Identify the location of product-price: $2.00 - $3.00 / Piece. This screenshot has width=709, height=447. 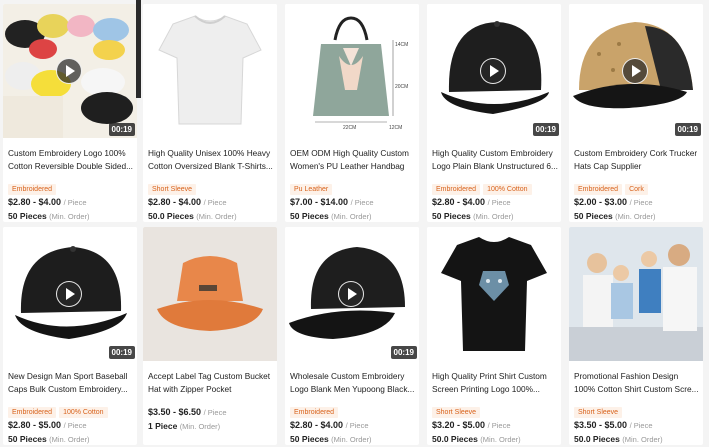
(613, 202).